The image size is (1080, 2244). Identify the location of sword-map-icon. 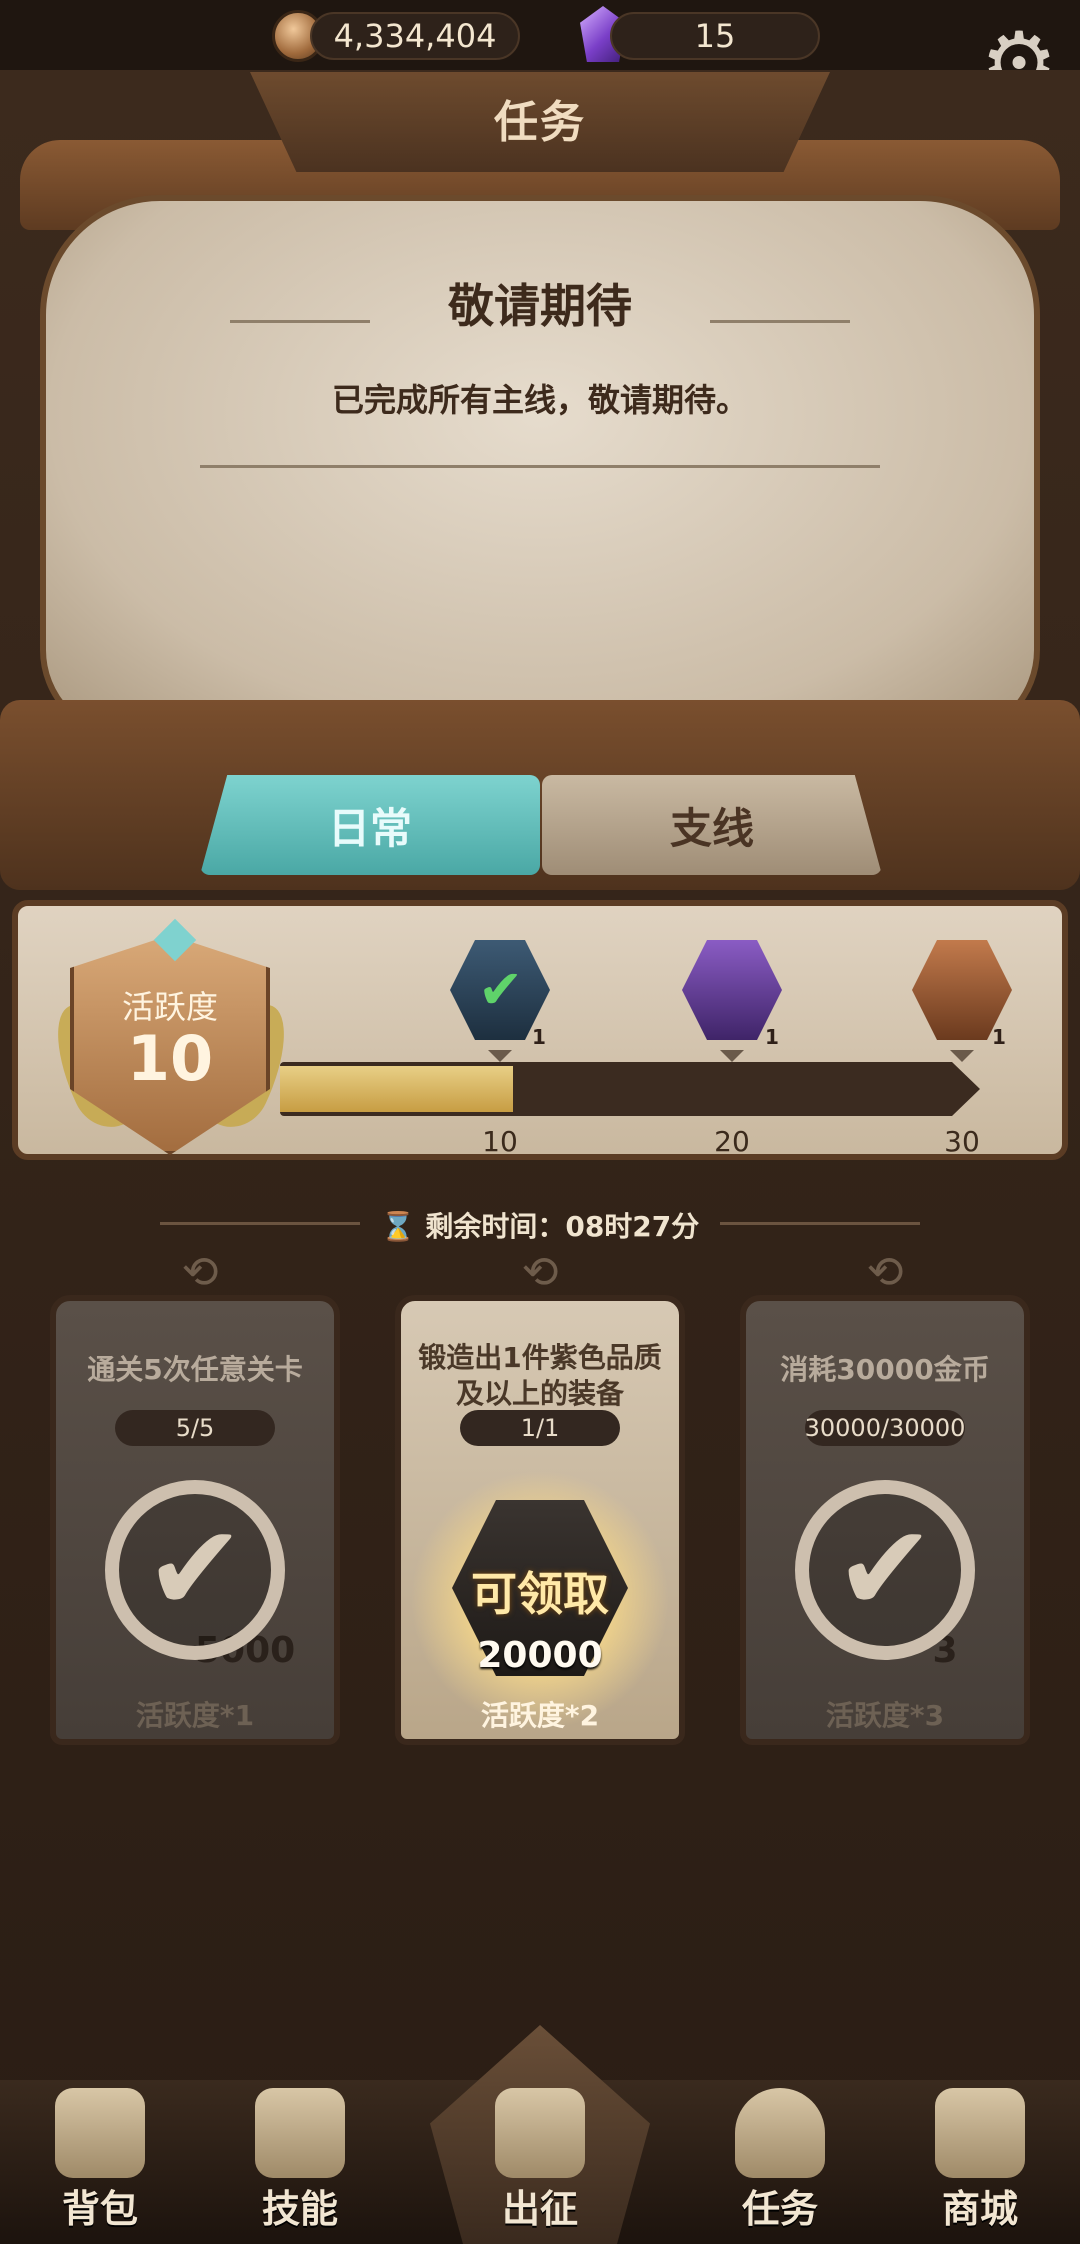
(540, 2133).